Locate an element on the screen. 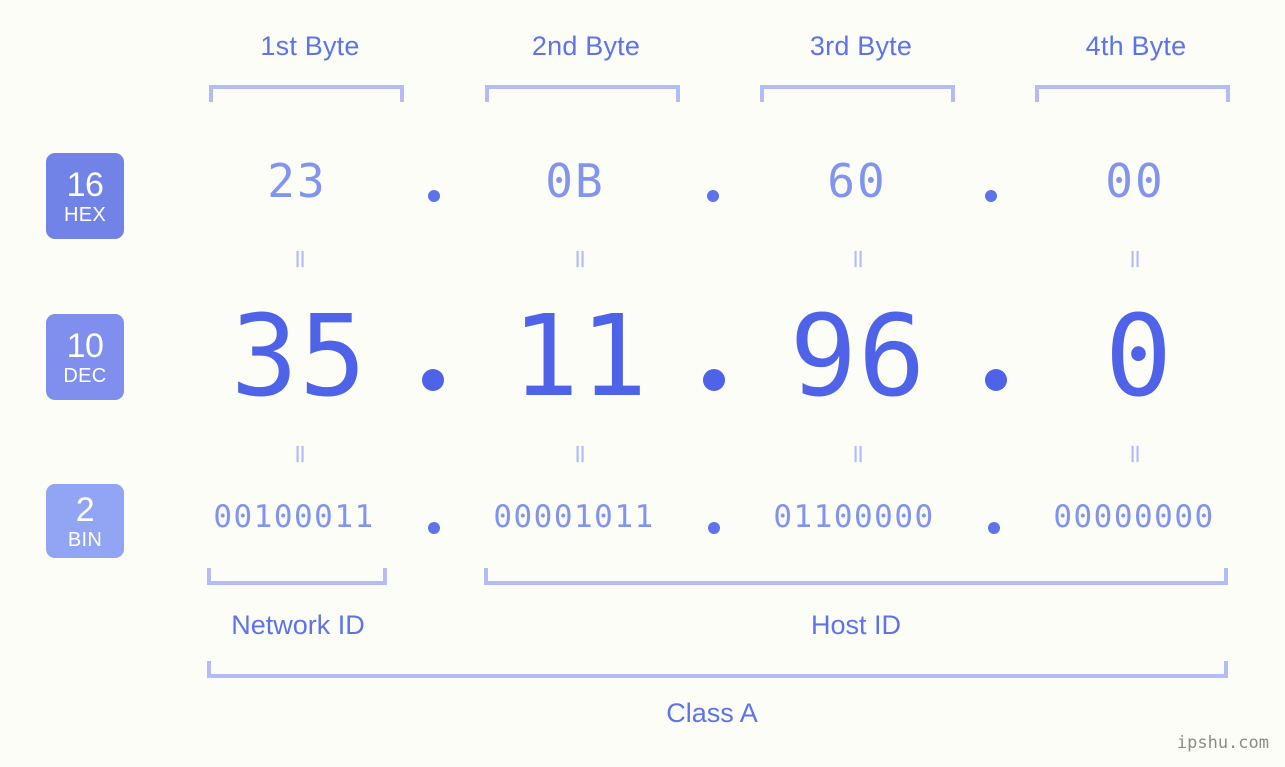  equals-mark-dec-bin-2: = is located at coordinates (580, 454).